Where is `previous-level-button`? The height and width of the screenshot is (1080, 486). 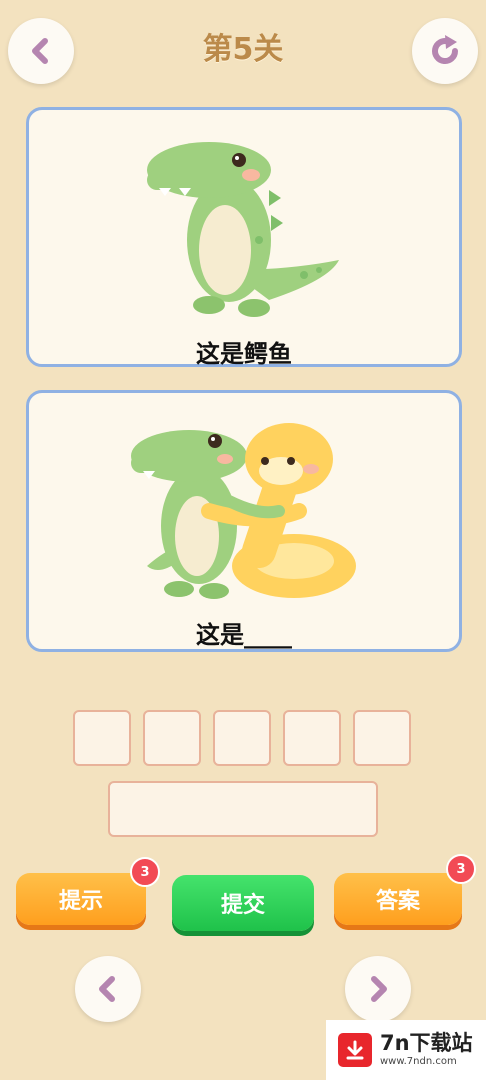 previous-level-button is located at coordinates (108, 989).